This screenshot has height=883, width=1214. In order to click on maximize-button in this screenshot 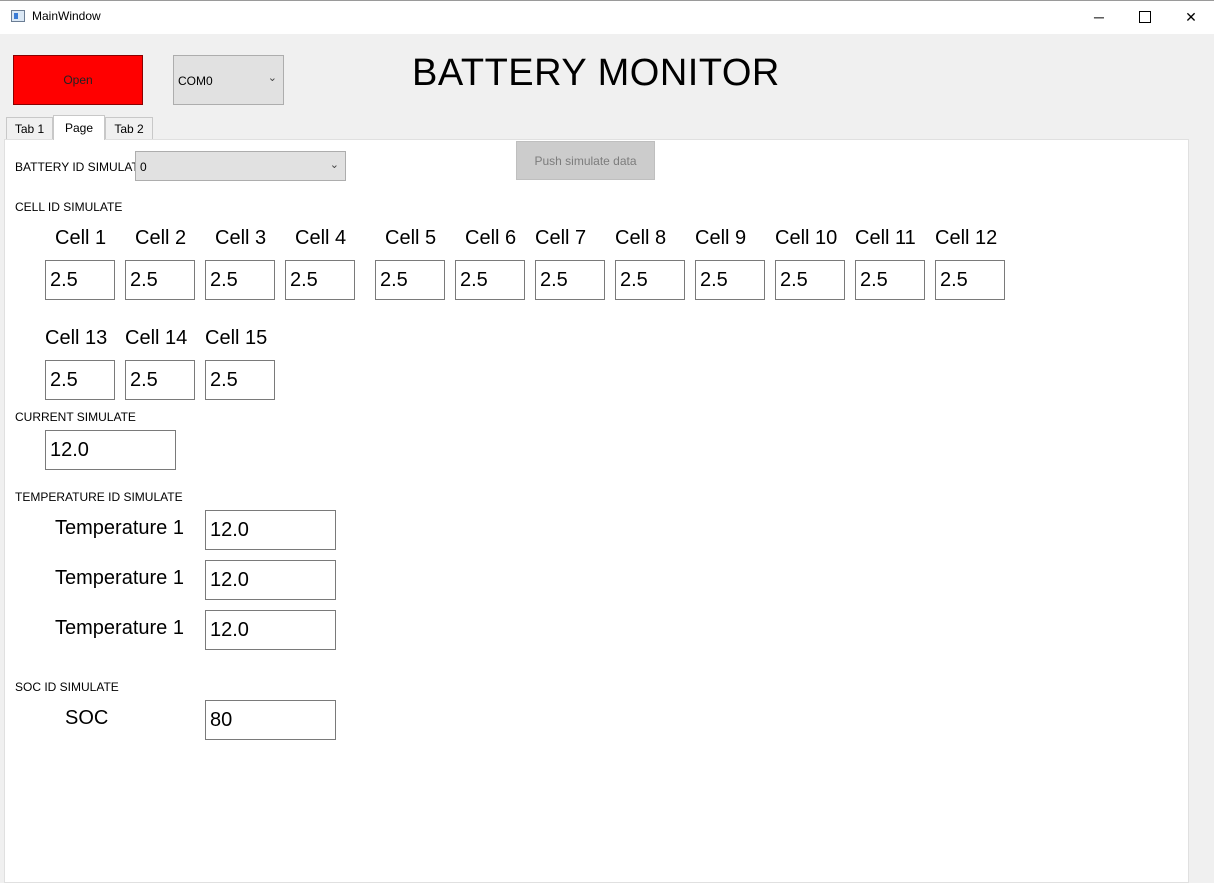, I will do `click(1145, 17)`.